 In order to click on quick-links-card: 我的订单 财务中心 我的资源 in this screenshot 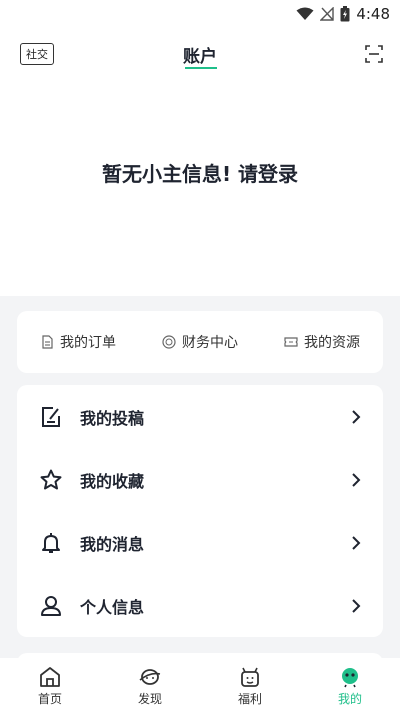, I will do `click(200, 342)`.